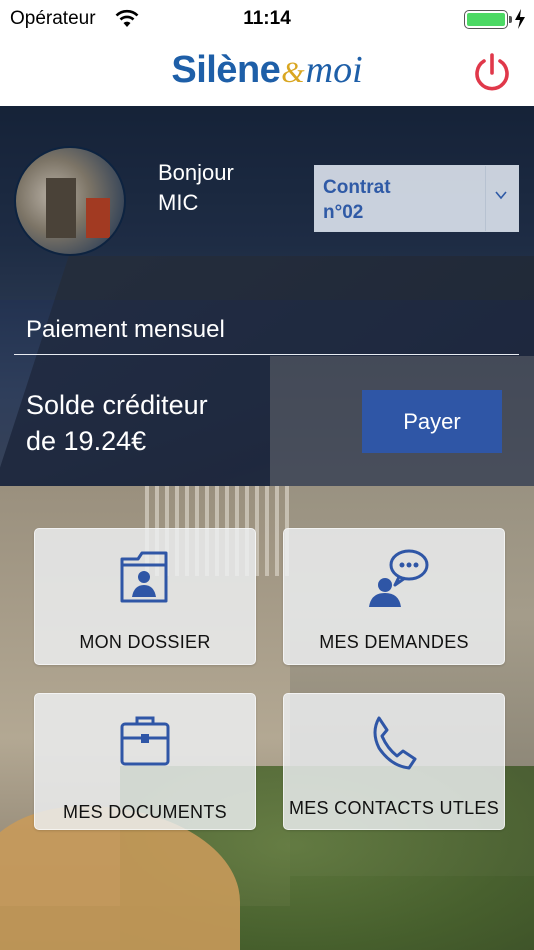 Image resolution: width=534 pixels, height=950 pixels. Describe the element at coordinates (394, 642) in the screenshot. I see `tile-label: MES DEMANDES` at that location.